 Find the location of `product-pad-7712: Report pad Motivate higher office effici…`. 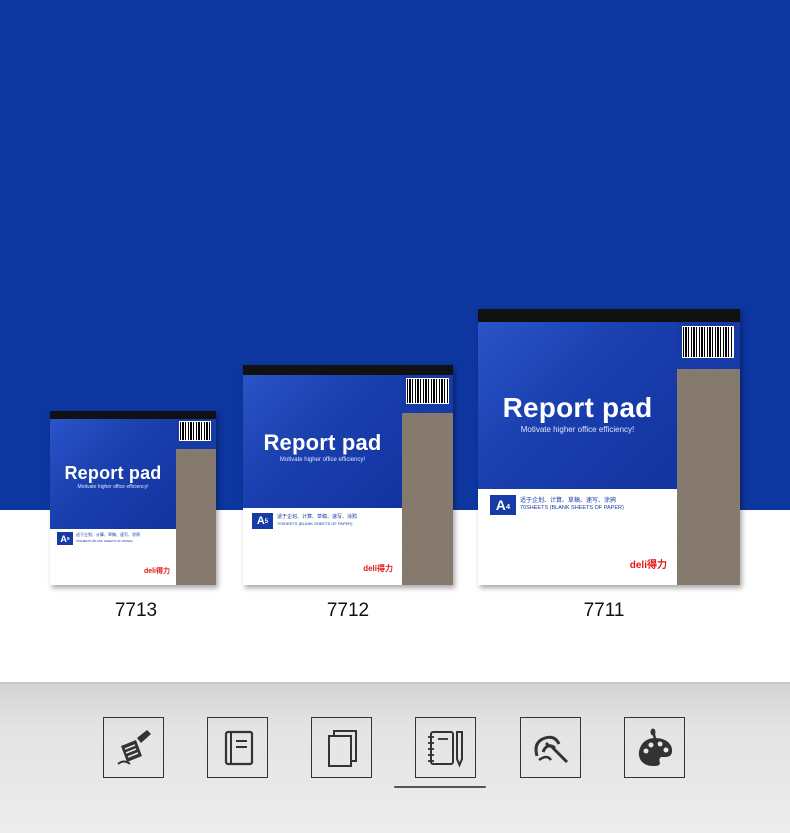

product-pad-7712: Report pad Motivate higher office effici… is located at coordinates (348, 475).